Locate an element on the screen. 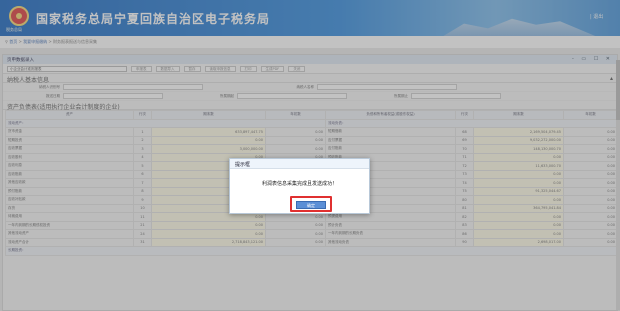 This screenshot has width=620, height=311. alert-dialog: 提示框 利润表信息采集完成且发送成功！ 确定 is located at coordinates (299, 186).